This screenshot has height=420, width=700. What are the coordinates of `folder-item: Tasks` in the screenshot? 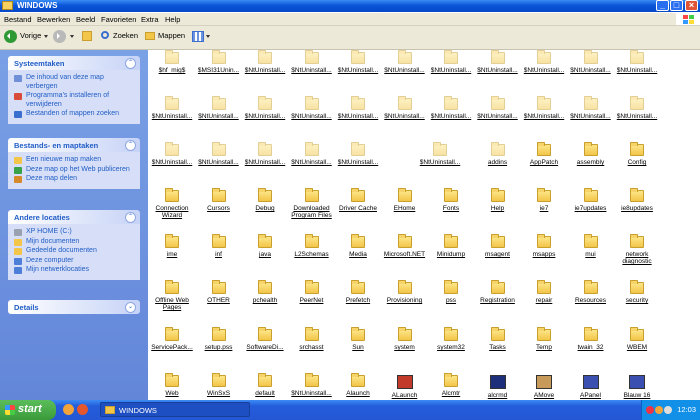 It's located at (498, 339).